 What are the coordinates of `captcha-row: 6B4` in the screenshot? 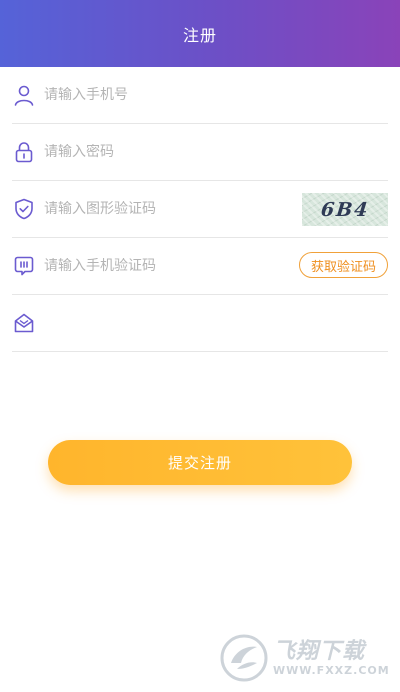 It's located at (200, 209).